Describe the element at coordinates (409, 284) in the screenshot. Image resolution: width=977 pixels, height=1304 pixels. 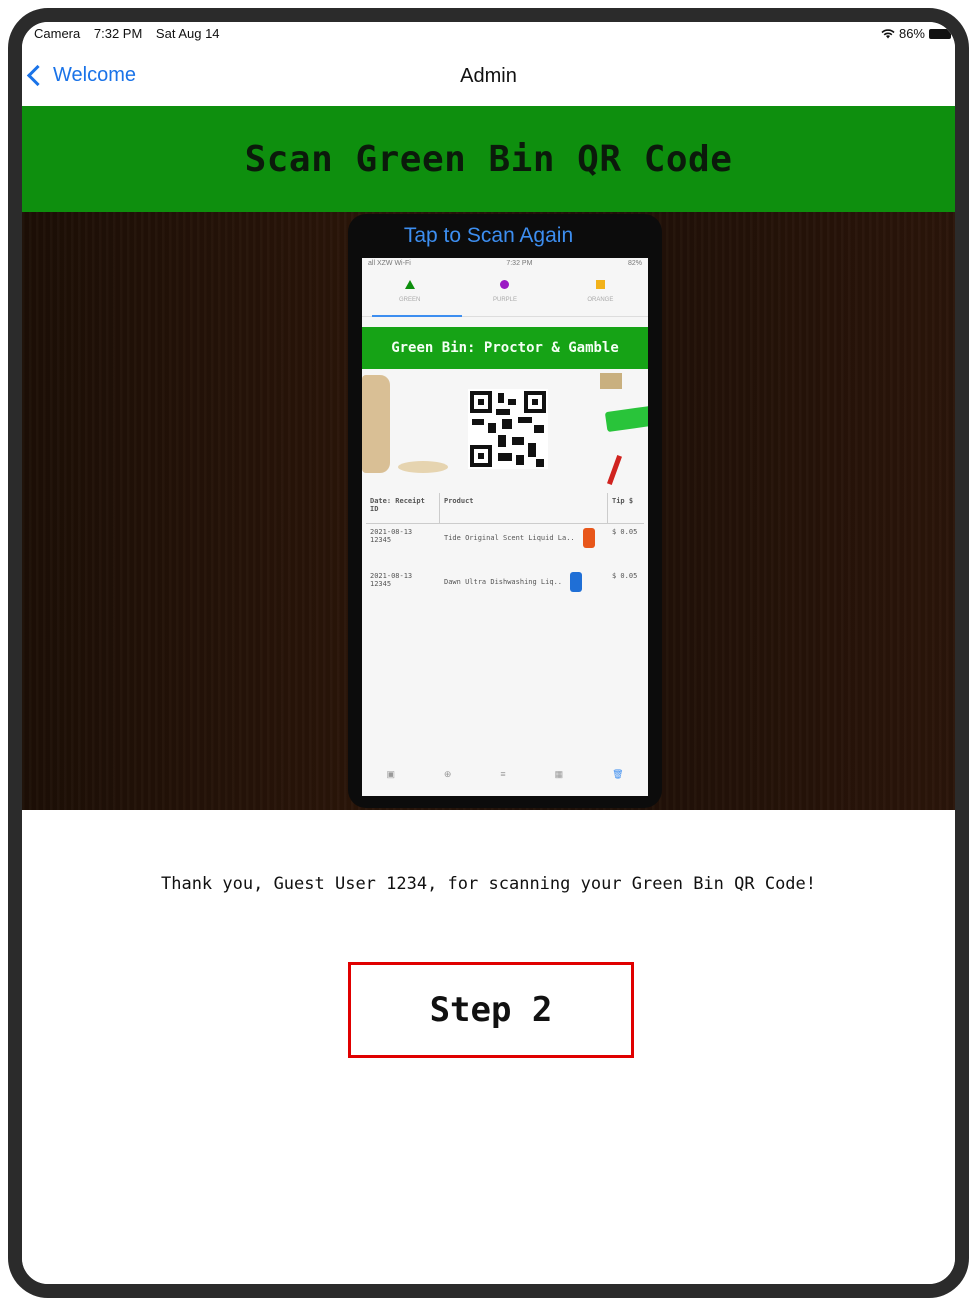
I see `triangle-icon` at that location.